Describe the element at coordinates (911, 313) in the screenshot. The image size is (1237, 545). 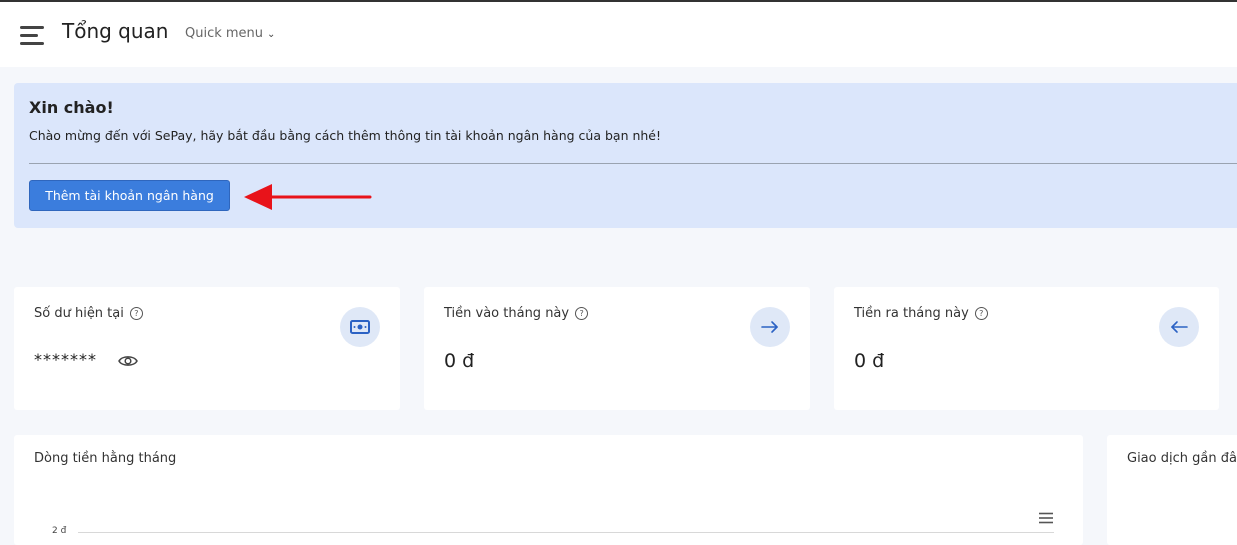
I see `stat-label: Tiền ra tháng này` at that location.